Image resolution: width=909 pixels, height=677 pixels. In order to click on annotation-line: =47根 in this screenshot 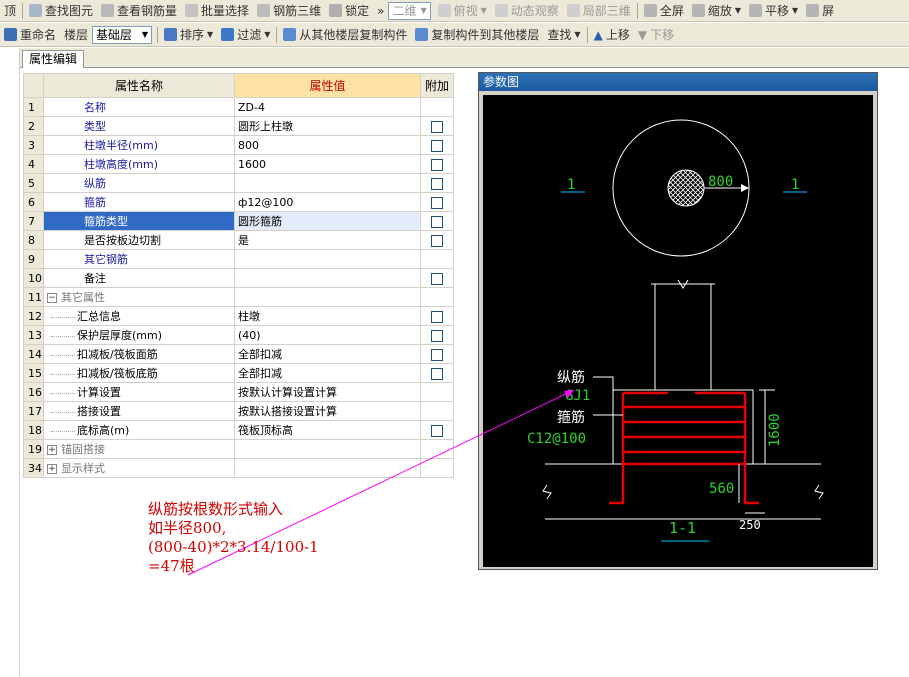, I will do `click(171, 566)`.